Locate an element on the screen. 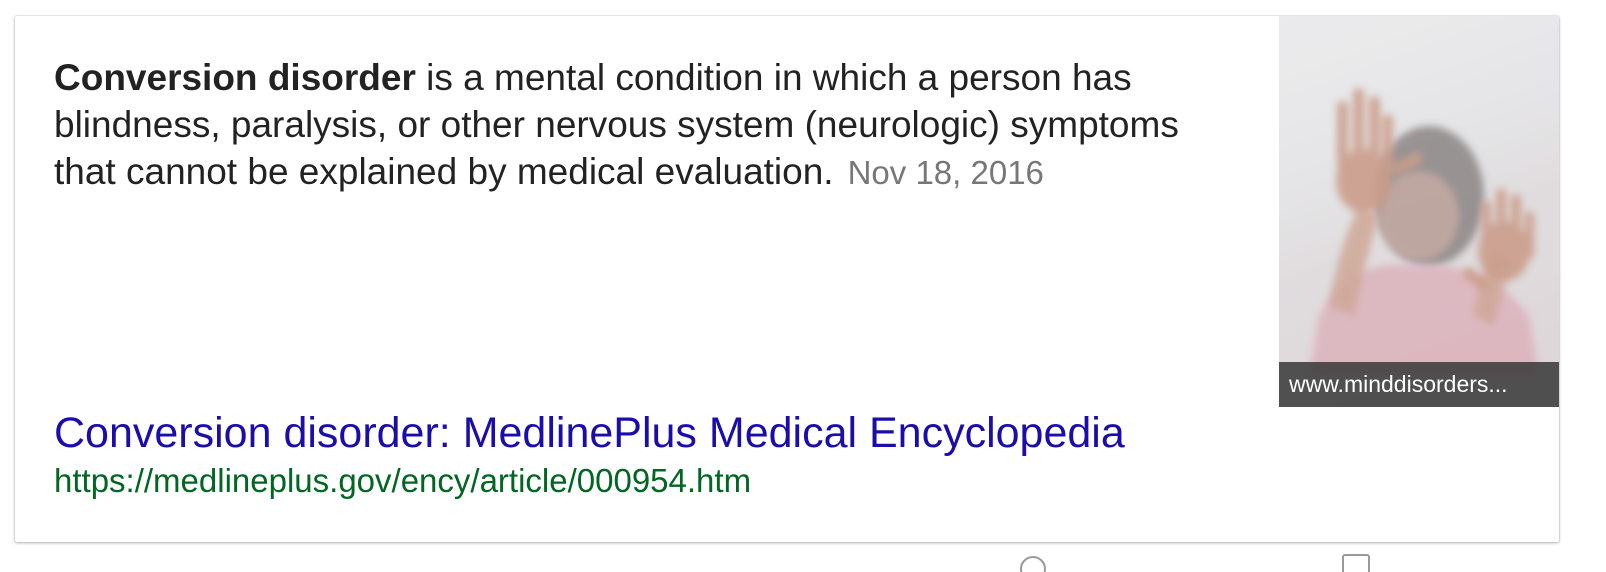 The image size is (1606, 572). snippet-bold-term: Conversion disorder is located at coordinates (235, 77).